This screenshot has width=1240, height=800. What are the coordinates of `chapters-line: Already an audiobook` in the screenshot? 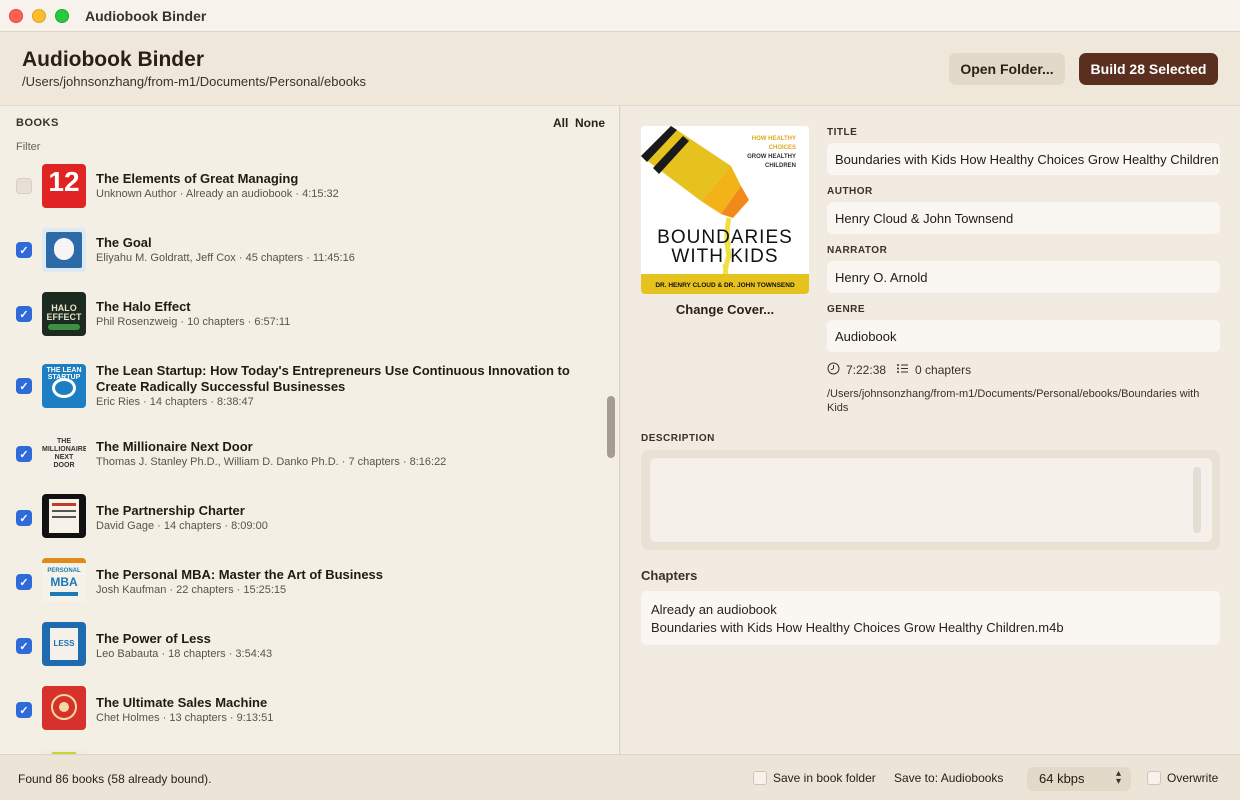 It's located at (714, 609).